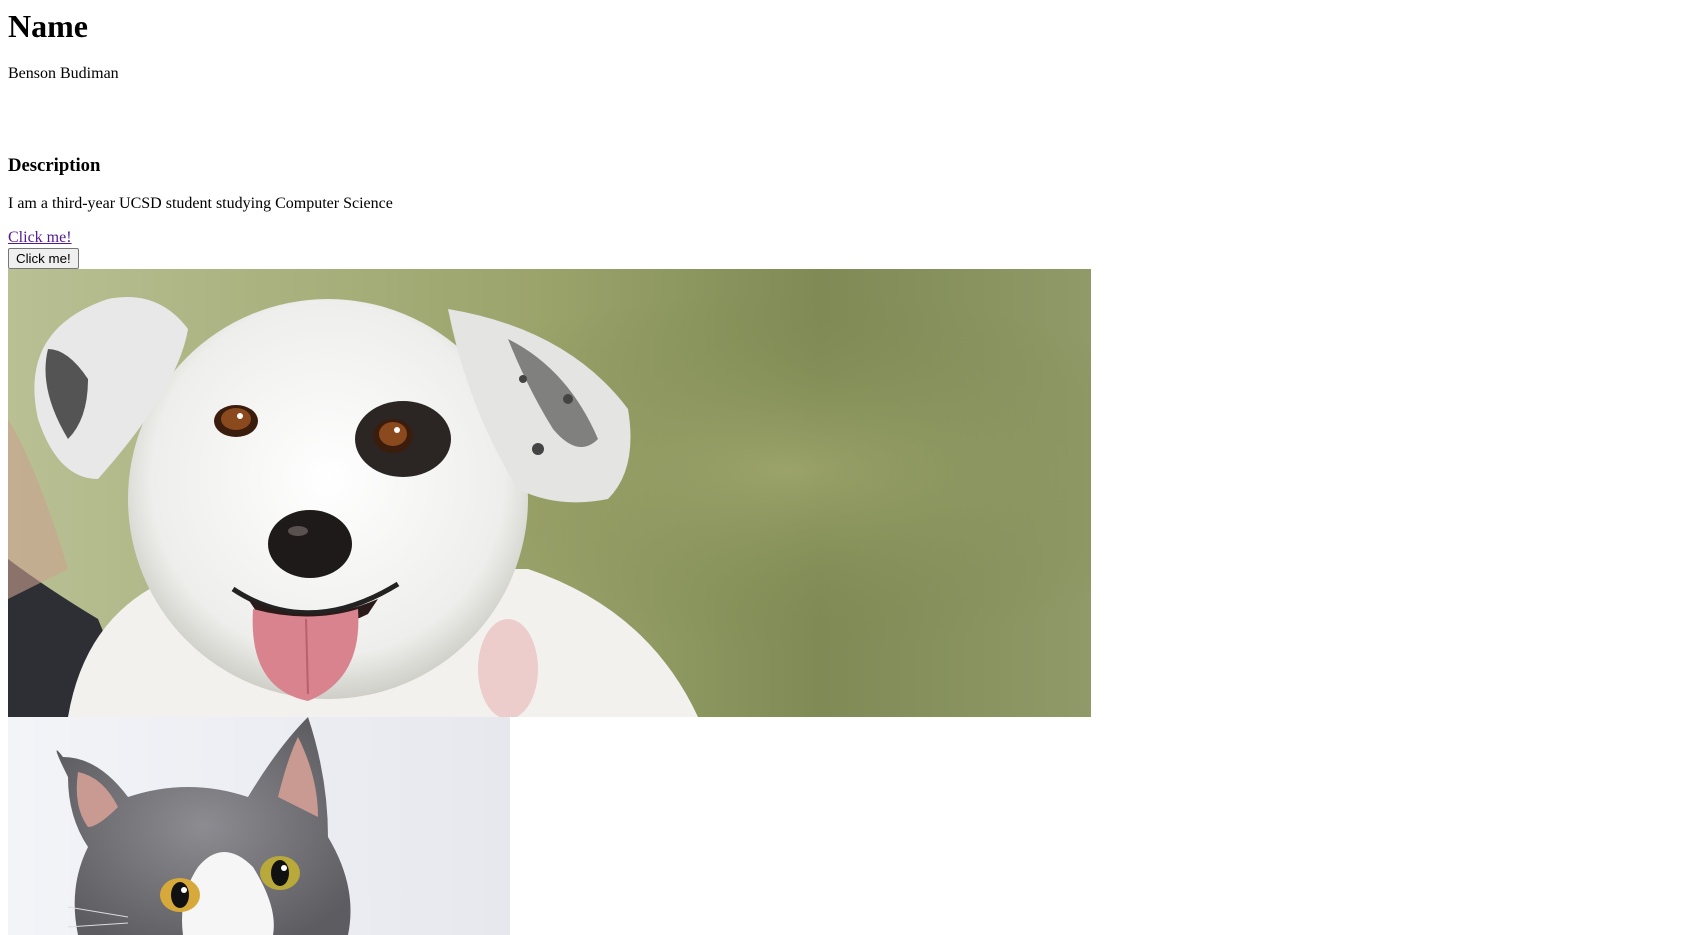  I want to click on description-heading: Description, so click(54, 165).